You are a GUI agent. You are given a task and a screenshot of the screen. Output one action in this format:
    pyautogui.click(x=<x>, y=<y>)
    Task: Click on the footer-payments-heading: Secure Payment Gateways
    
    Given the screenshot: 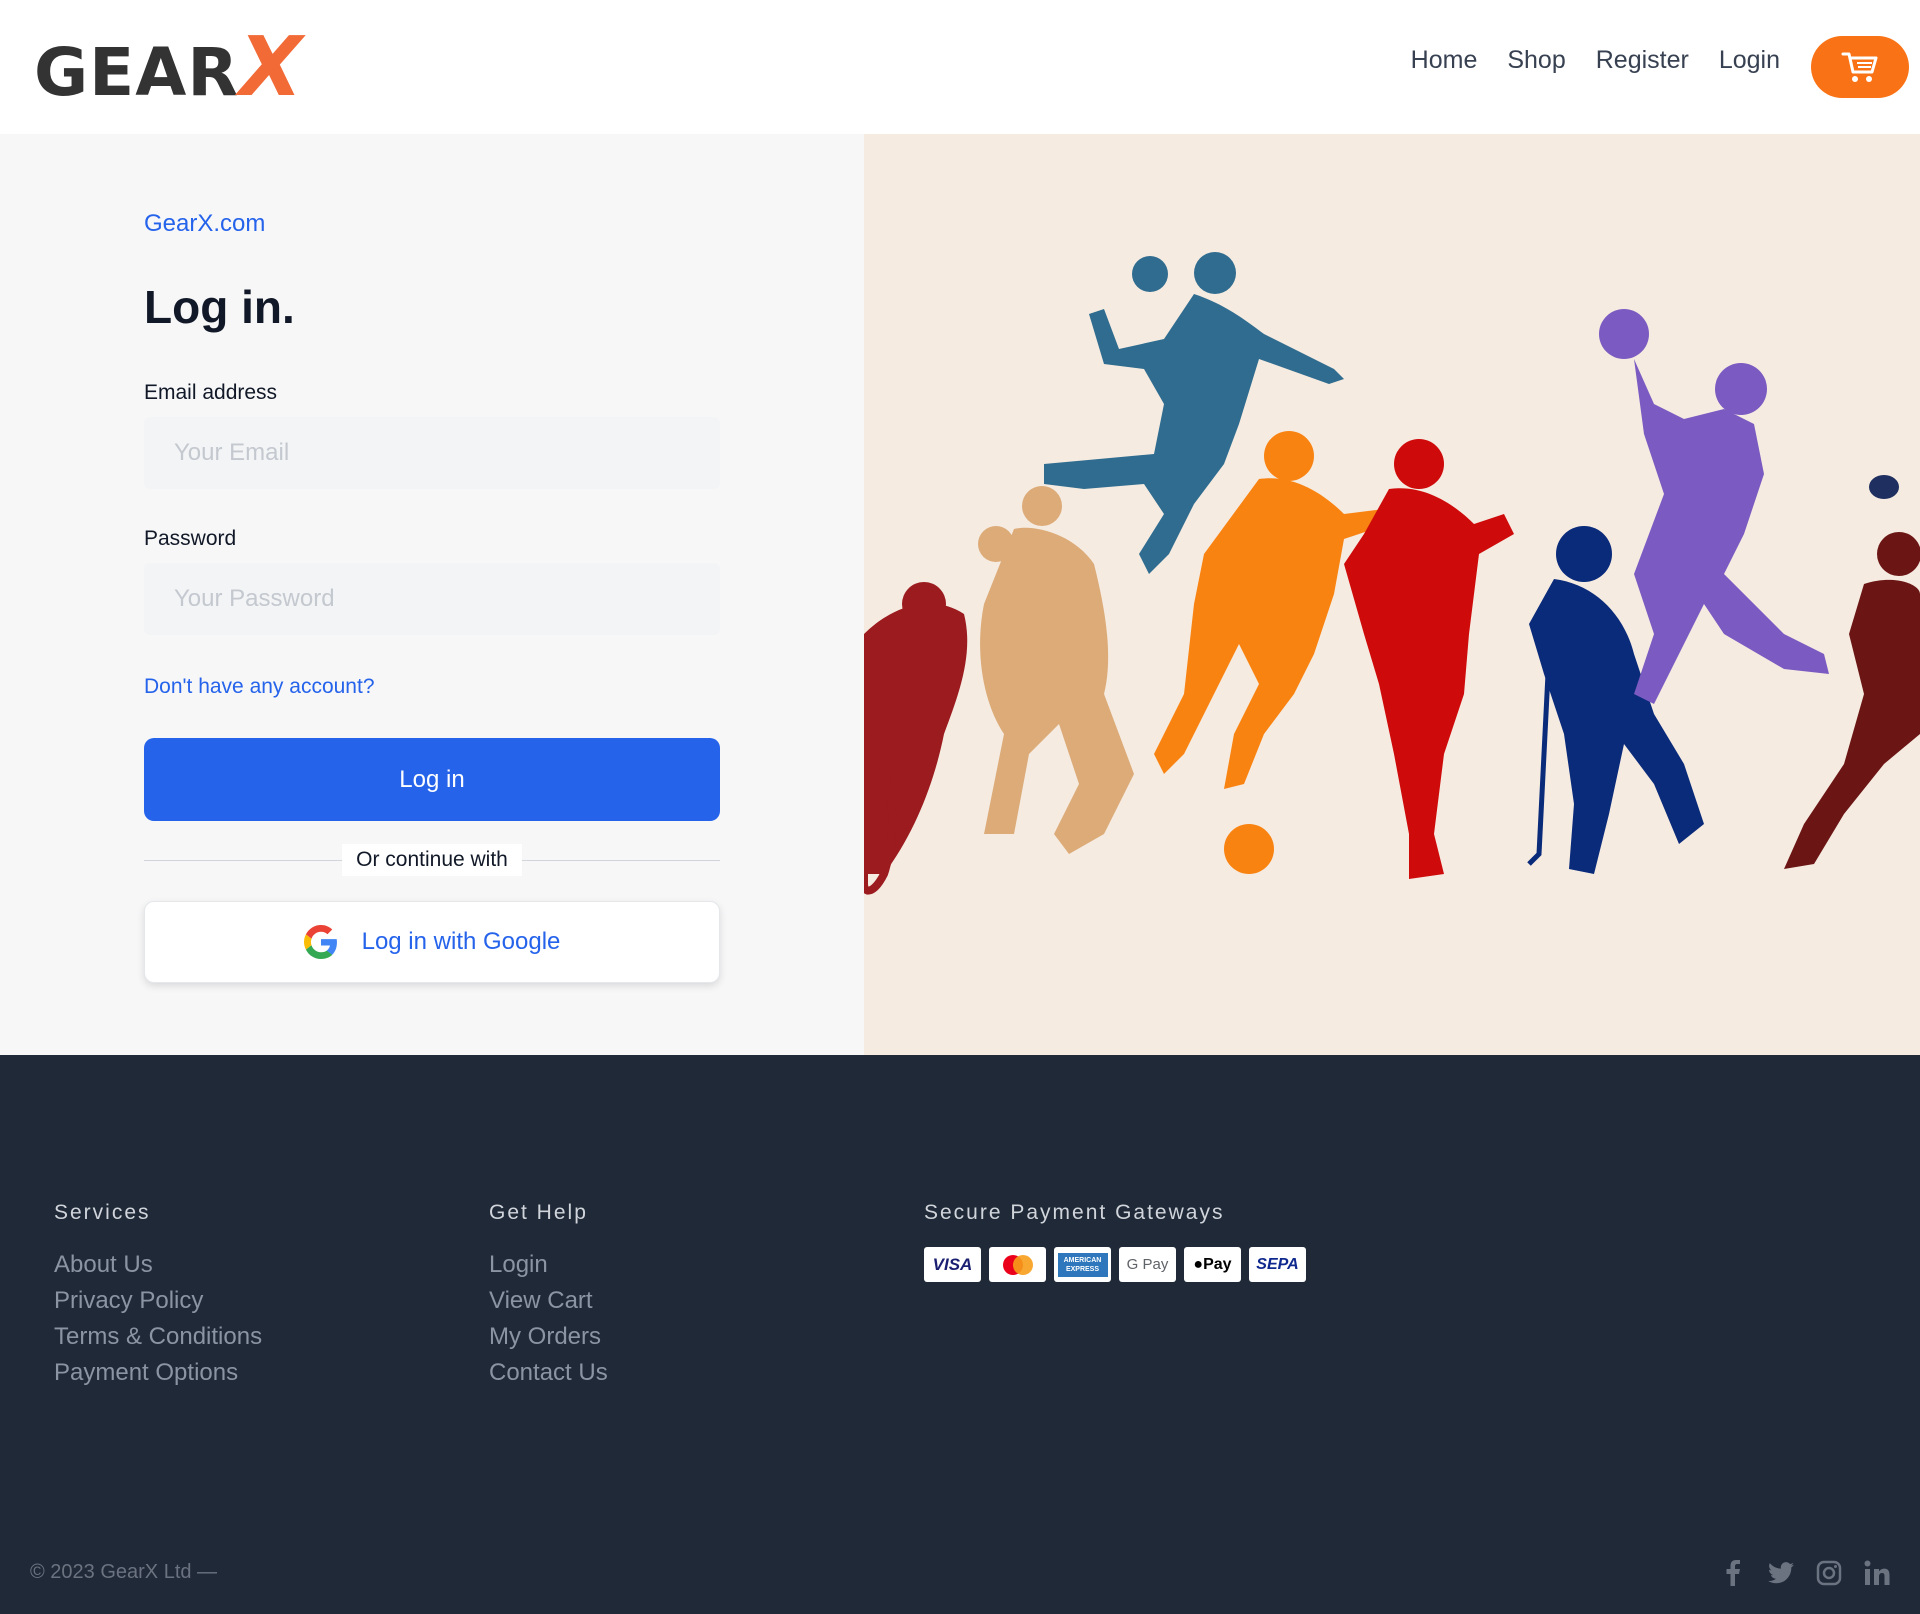 What is the action you would take?
    pyautogui.click(x=1074, y=1212)
    